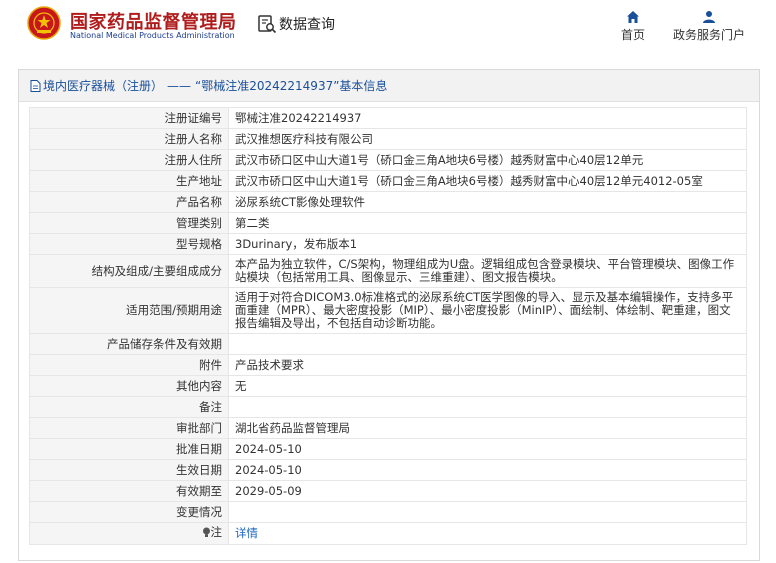 The height and width of the screenshot is (563, 776). Describe the element at coordinates (632, 35) in the screenshot. I see `nav-home-label: 首页` at that location.